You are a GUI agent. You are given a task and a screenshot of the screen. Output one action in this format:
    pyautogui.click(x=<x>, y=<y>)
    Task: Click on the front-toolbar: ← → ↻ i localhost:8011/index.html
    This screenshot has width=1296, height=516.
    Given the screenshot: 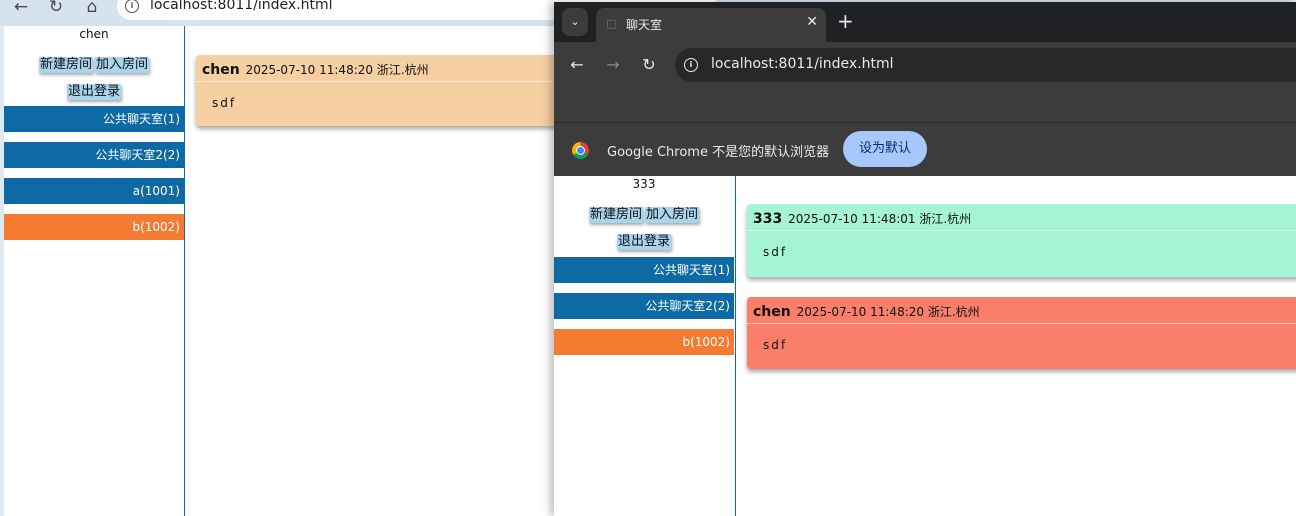 What is the action you would take?
    pyautogui.click(x=925, y=82)
    